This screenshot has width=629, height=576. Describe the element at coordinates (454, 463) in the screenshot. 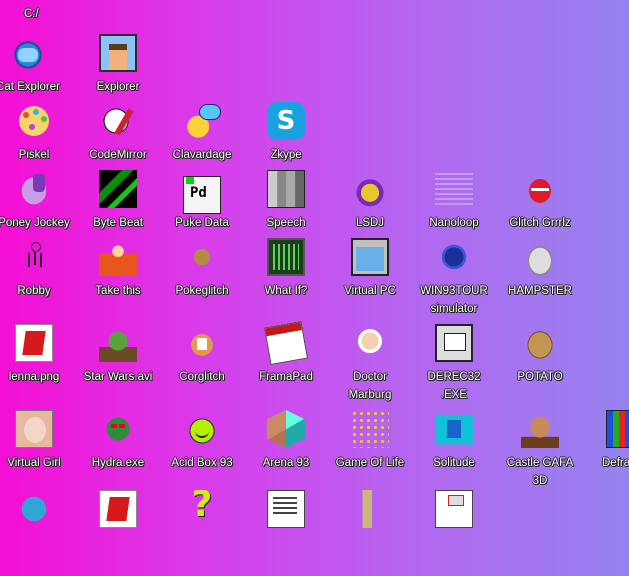

I see `icon-label: Solitude` at that location.